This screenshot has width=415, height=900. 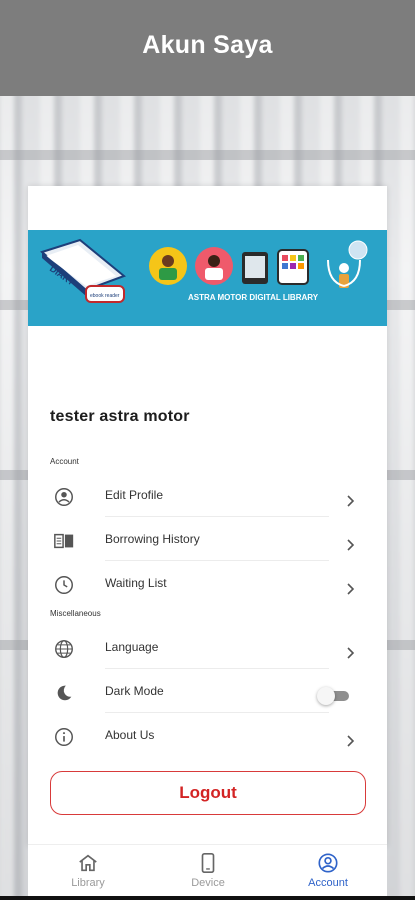 I want to click on nav-item-library: Library, so click(x=88, y=871).